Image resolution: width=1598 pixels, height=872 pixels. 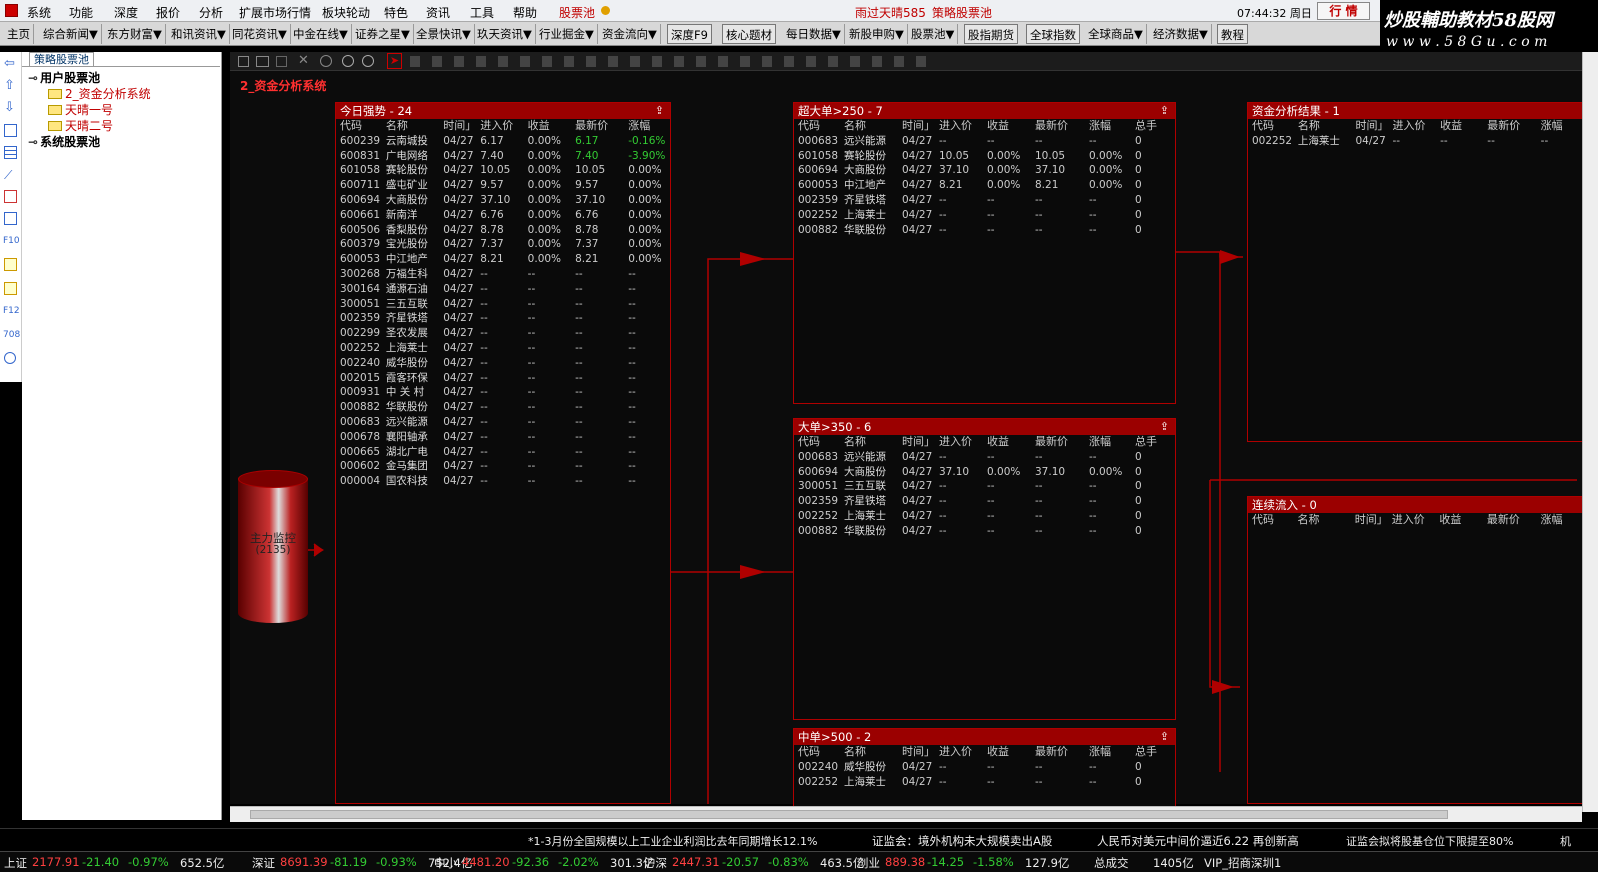 I want to click on table-row: 002240 威华股份 04/27 -- -- -- -- 0, so click(x=982, y=767).